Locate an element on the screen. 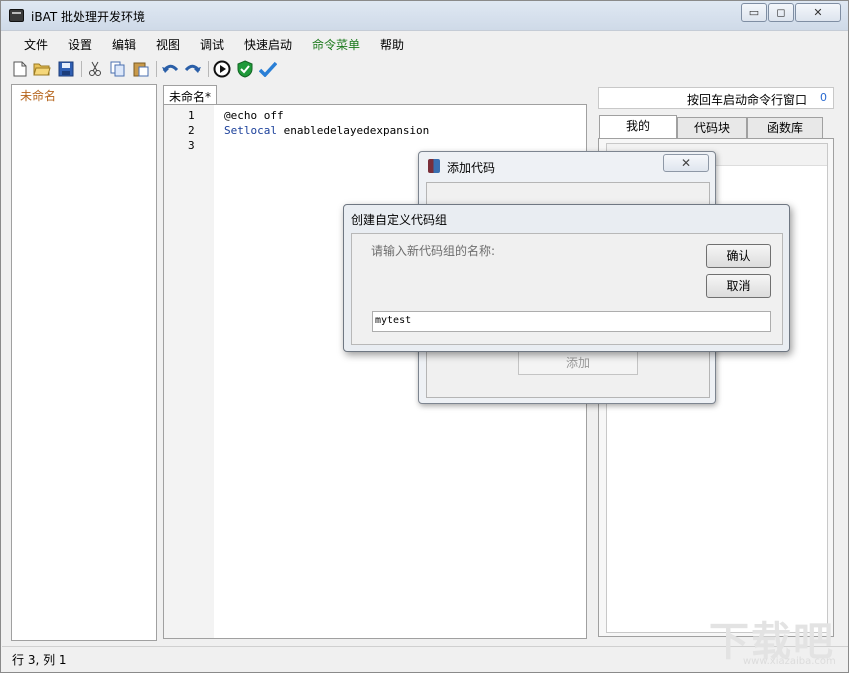 This screenshot has width=849, height=673. create-group-dialog: 创建自定义代码组 请输入新代码组的名称: 确认 取消 mytest is located at coordinates (566, 278).